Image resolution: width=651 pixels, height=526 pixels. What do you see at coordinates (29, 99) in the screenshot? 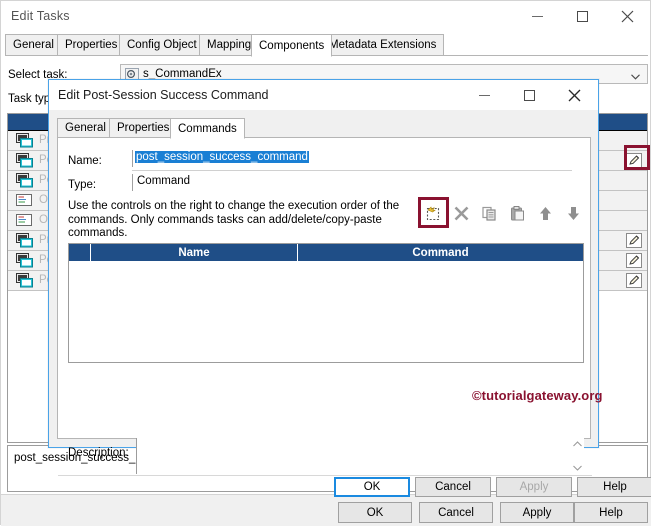
I see `task-type-label: Task typ` at bounding box center [29, 99].